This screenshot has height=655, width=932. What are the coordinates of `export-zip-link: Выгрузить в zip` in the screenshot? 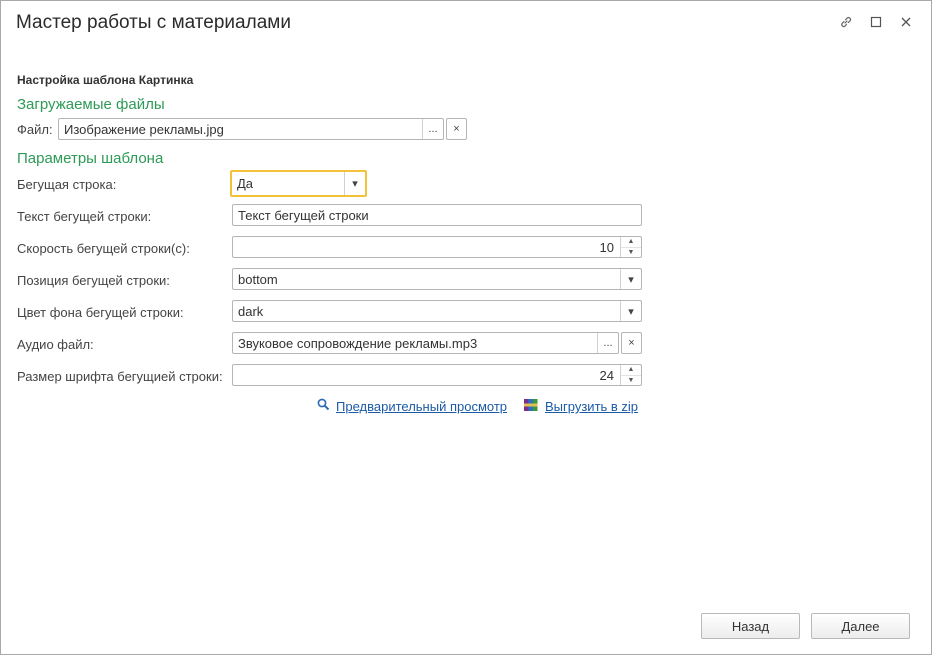 It's located at (580, 406).